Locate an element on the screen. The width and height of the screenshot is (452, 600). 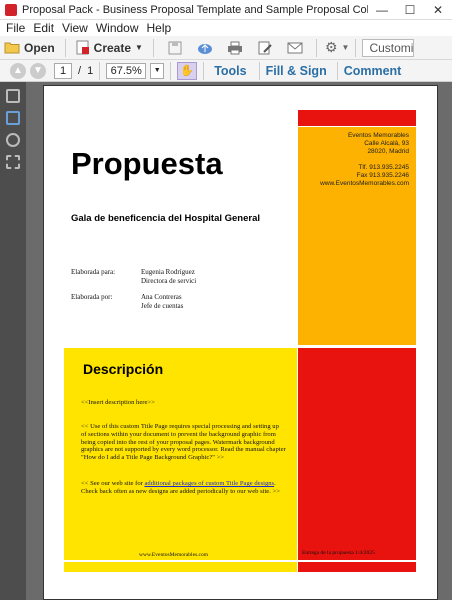
prepared-for-name: Eugenia Rodríguez is located at coordinates (168, 272).